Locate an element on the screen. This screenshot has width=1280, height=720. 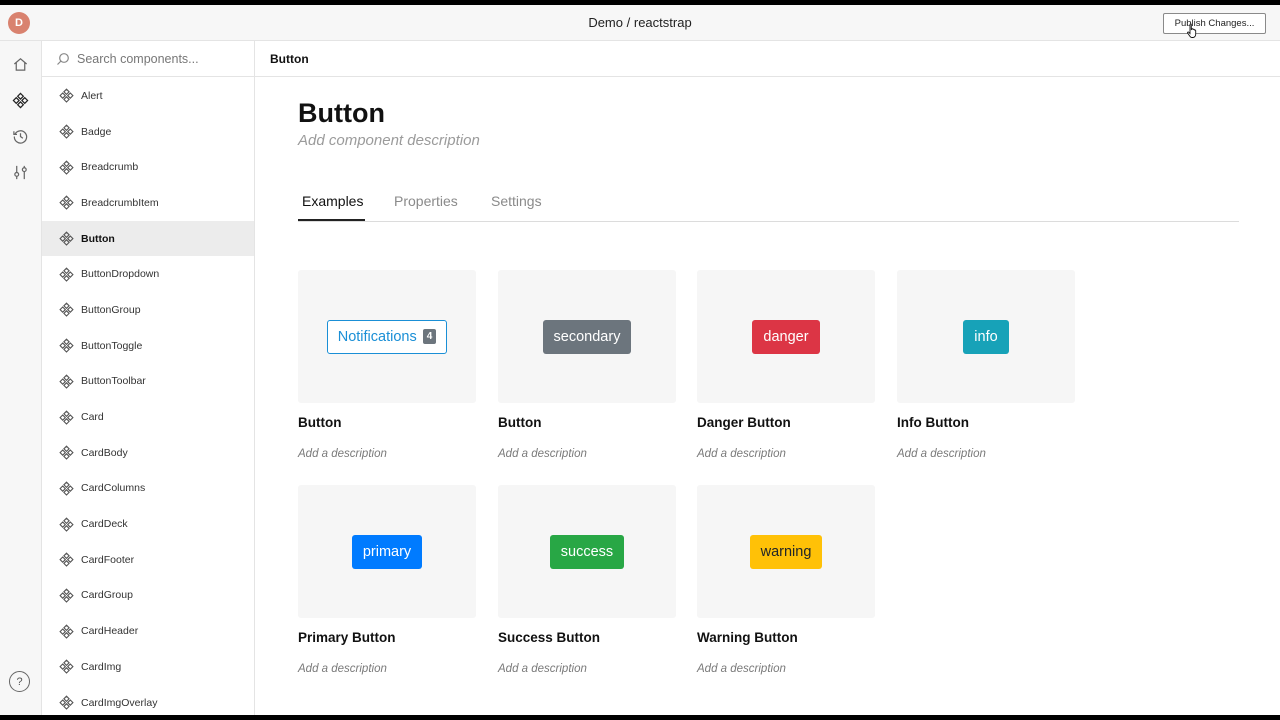
example-card: danger Danger Button Add a description is located at coordinates (786, 365).